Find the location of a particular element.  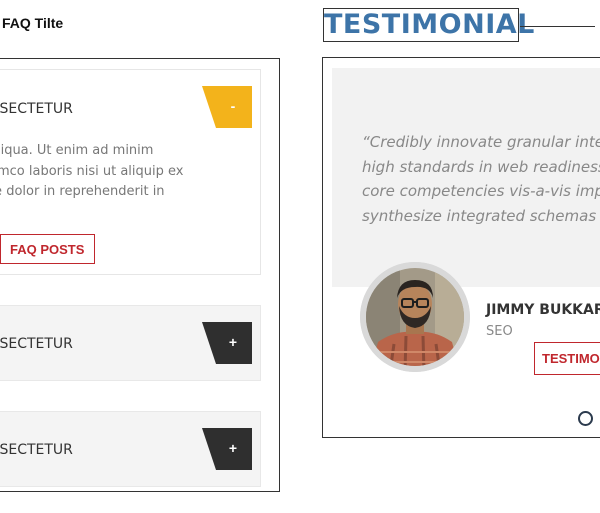

slider-dot is located at coordinates (585, 418).